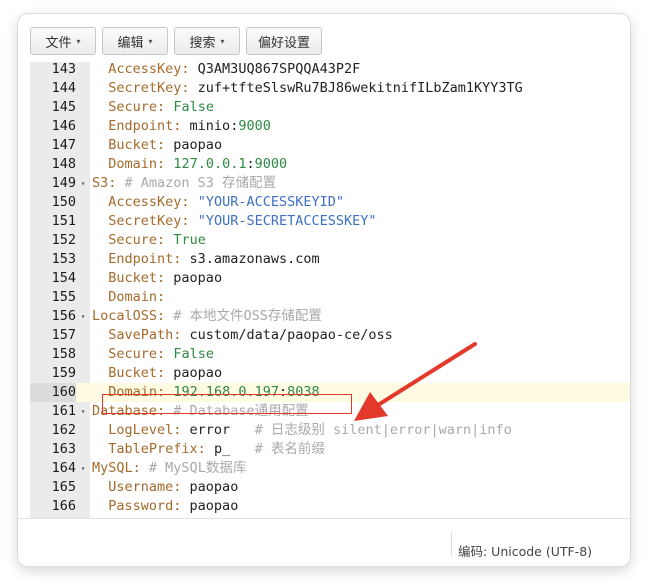 This screenshot has width=648, height=585. Describe the element at coordinates (330, 297) in the screenshot. I see `code-line: 155 Domain:` at that location.